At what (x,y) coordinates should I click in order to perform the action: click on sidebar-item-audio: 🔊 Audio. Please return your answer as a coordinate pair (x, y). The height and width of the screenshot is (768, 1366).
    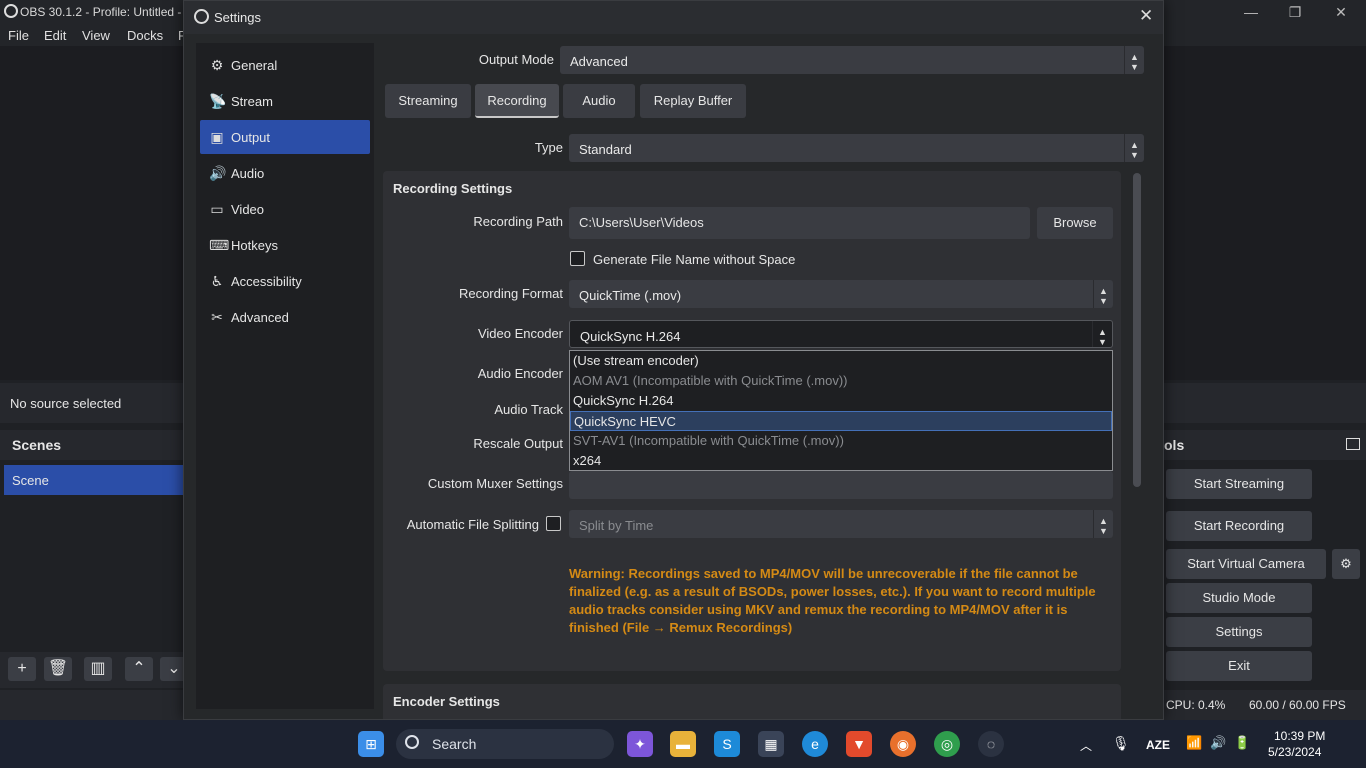
    Looking at the image, I should click on (285, 173).